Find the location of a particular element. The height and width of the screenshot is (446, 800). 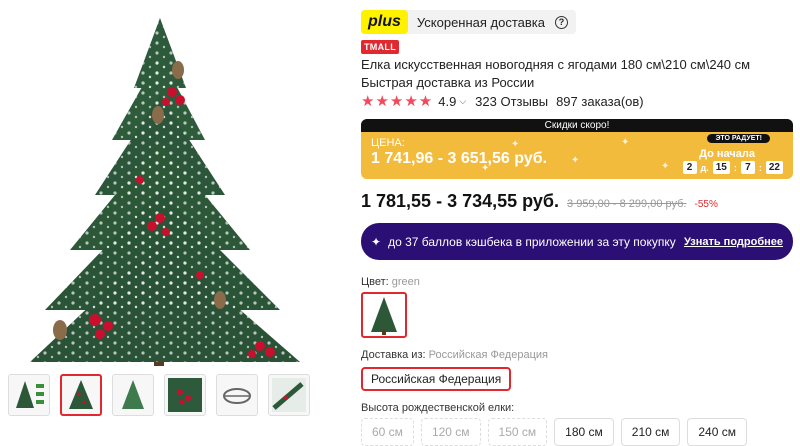

countdown-seconds: 22 is located at coordinates (774, 167).